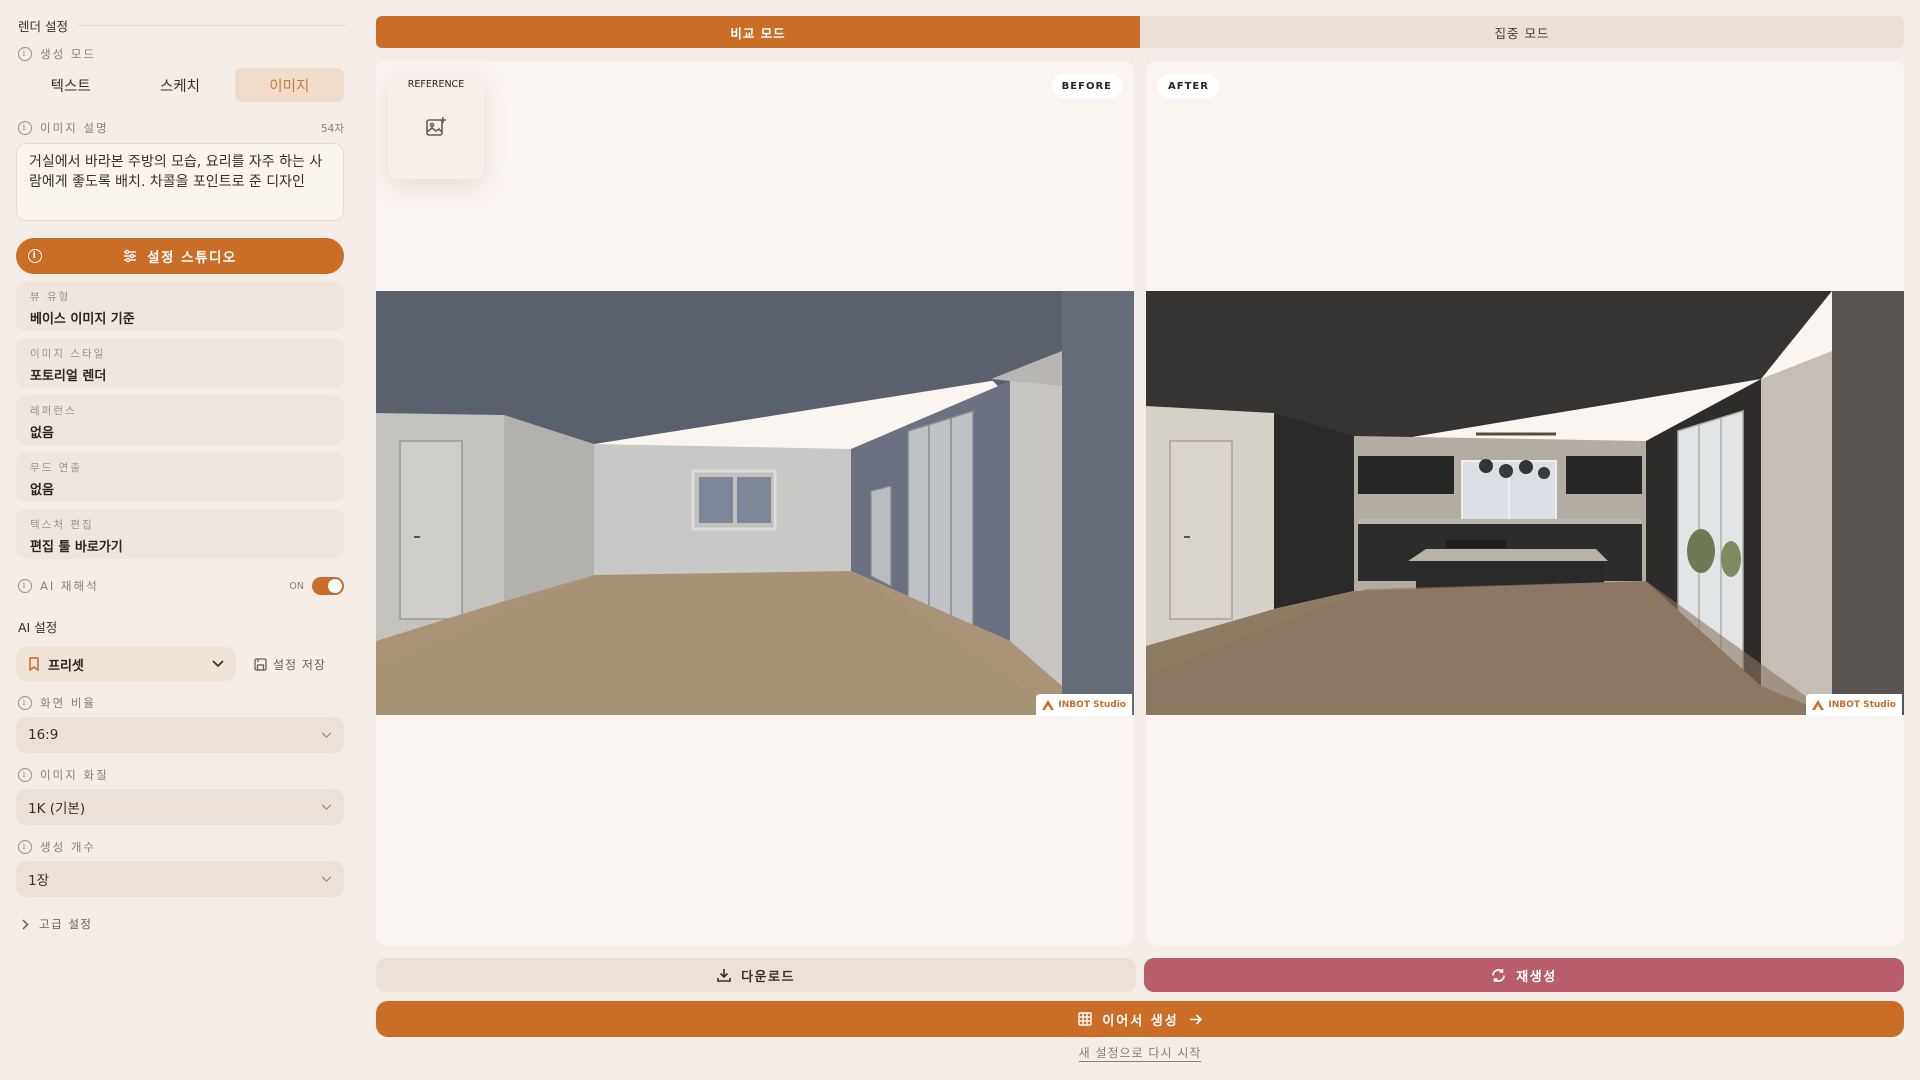  I want to click on quality-label-row: i 이미지 화질, so click(181, 775).